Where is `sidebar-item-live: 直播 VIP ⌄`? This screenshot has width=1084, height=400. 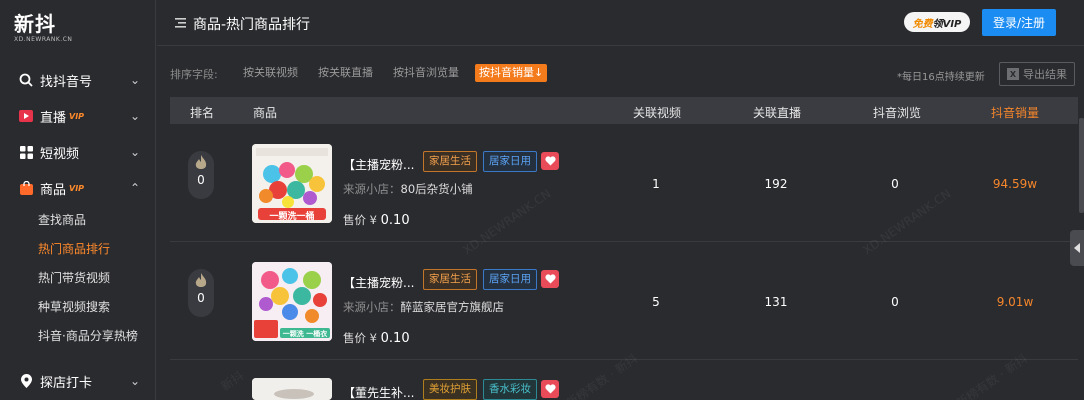 sidebar-item-live: 直播 VIP ⌄ is located at coordinates (78, 116).